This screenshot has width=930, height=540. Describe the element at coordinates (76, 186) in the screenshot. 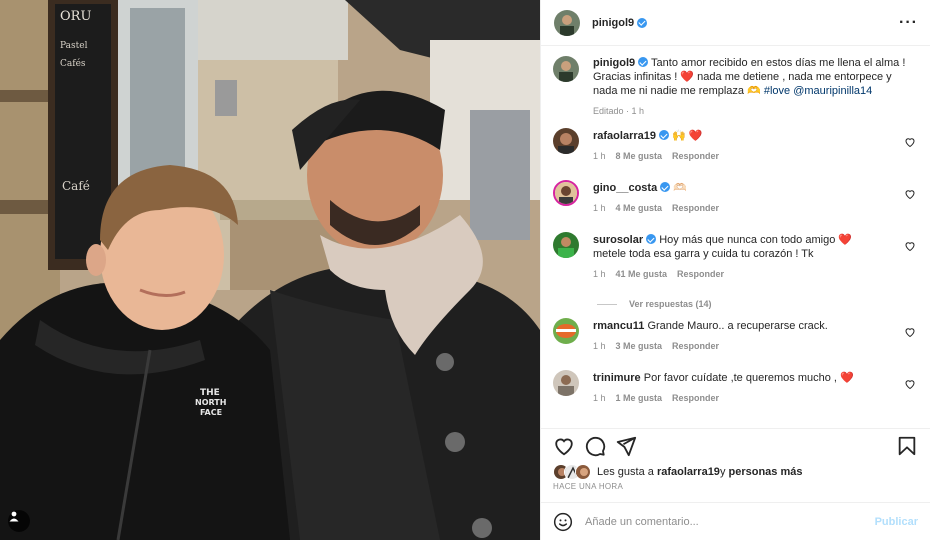

I see `svg-text: Café` at that location.